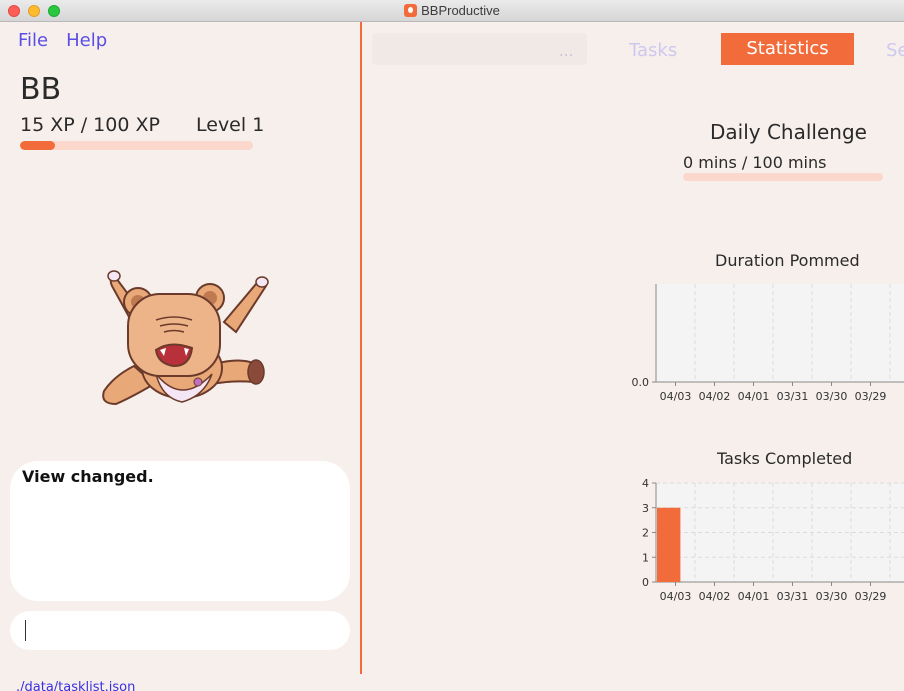 Image resolution: width=904 pixels, height=691 pixels. What do you see at coordinates (645, 508) in the screenshot?
I see `y-tick-label: 3` at bounding box center [645, 508].